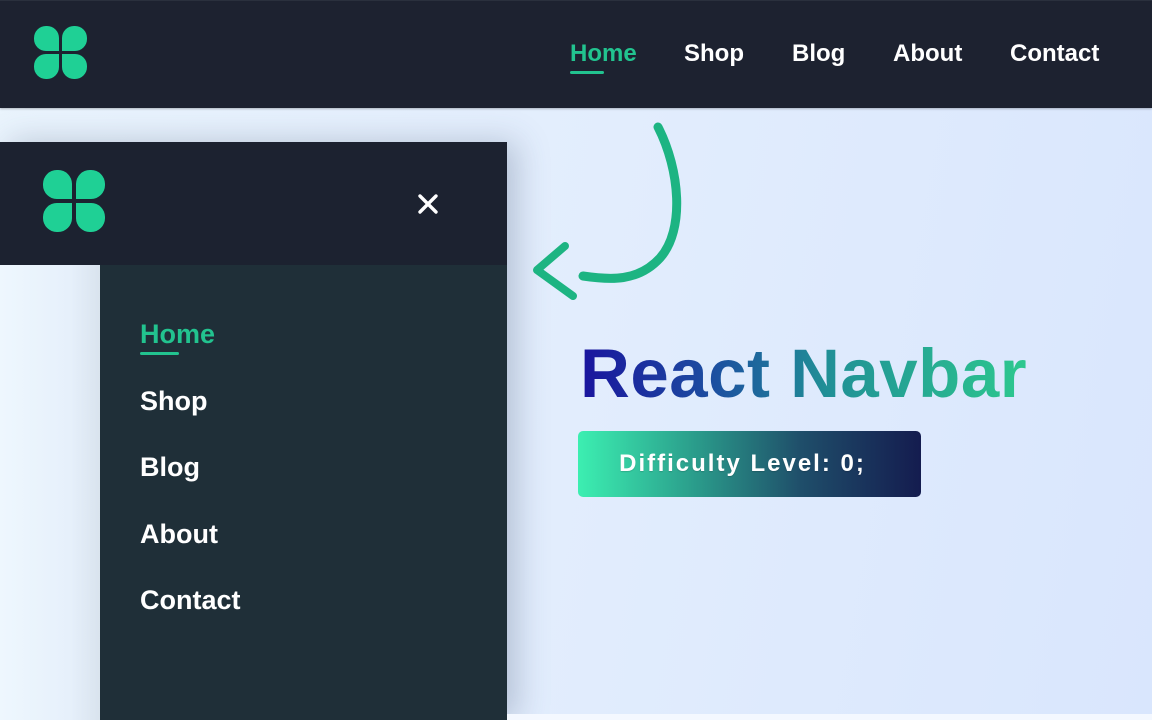  I want to click on active-nav-underline, so click(587, 72).